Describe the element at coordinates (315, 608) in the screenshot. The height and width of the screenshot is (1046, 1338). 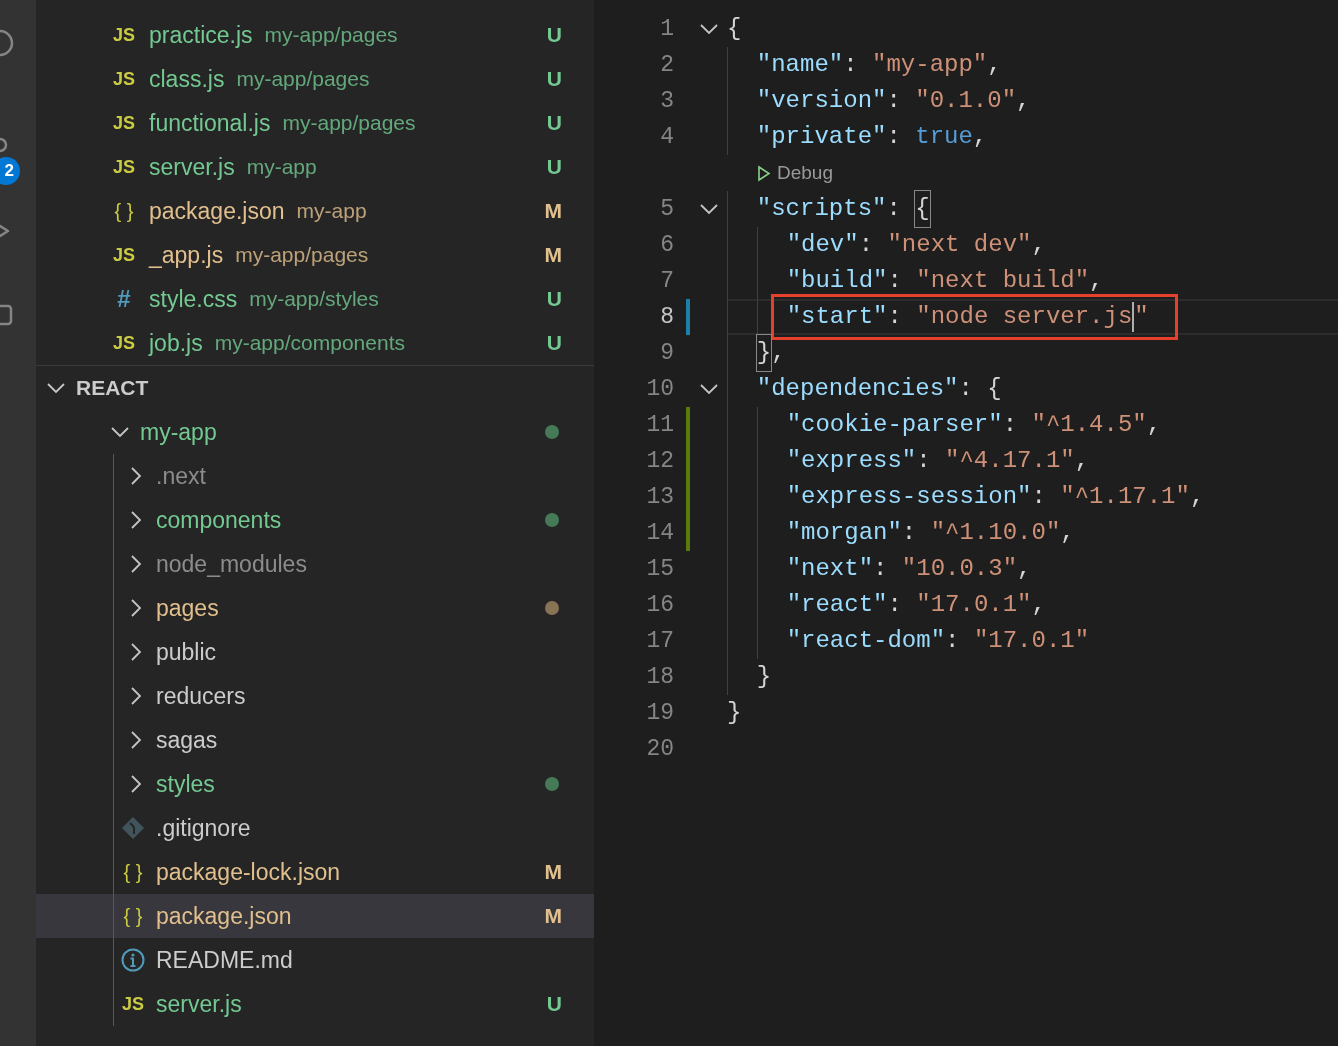
I see `tree-row: pages` at that location.